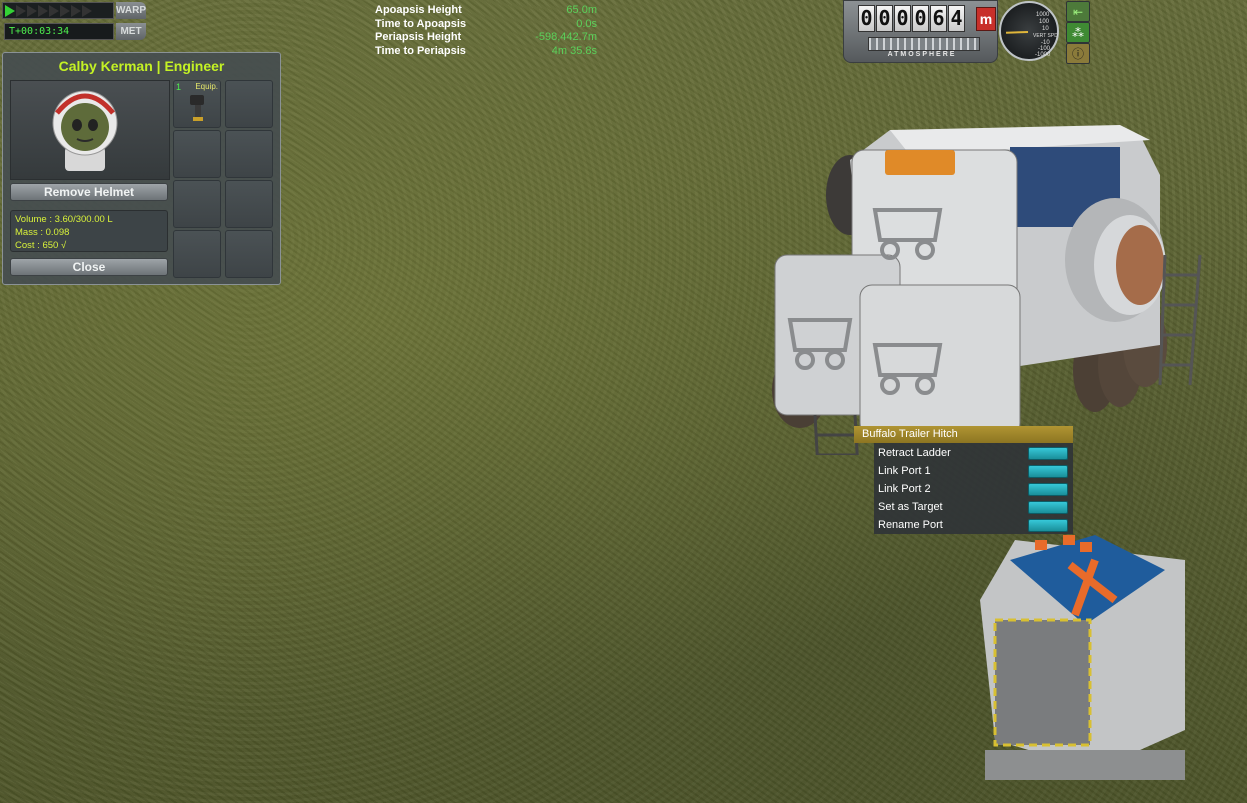 The image size is (1247, 803). What do you see at coordinates (904, 471) in the screenshot?
I see `menu-item-label: Link Port 1` at bounding box center [904, 471].